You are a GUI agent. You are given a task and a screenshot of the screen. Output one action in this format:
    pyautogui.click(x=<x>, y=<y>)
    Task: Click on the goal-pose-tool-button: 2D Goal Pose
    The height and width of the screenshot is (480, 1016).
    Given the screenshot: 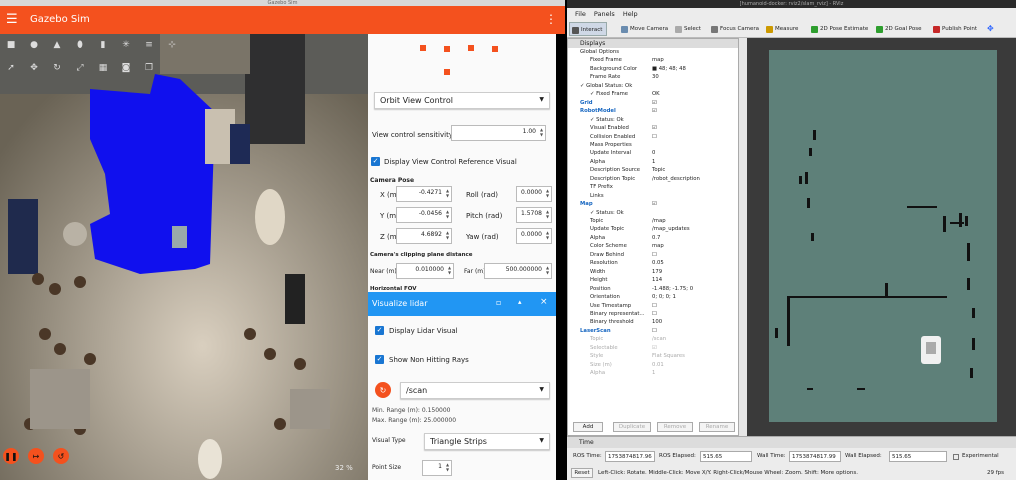 What is the action you would take?
    pyautogui.click(x=898, y=29)
    